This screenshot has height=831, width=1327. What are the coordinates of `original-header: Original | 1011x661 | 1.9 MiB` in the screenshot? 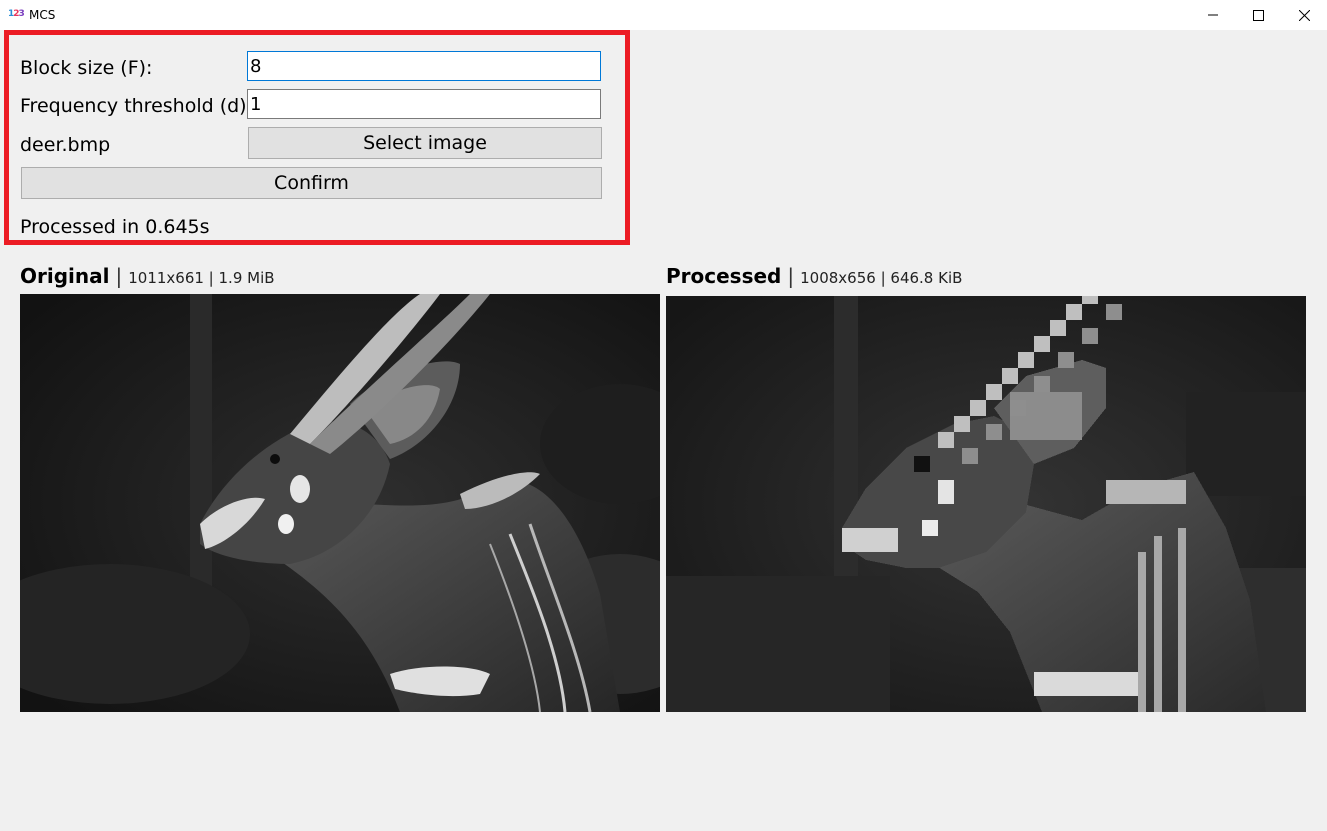 It's located at (147, 276).